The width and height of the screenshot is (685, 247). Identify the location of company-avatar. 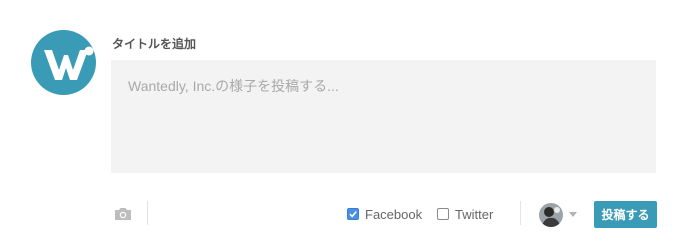
(63, 62).